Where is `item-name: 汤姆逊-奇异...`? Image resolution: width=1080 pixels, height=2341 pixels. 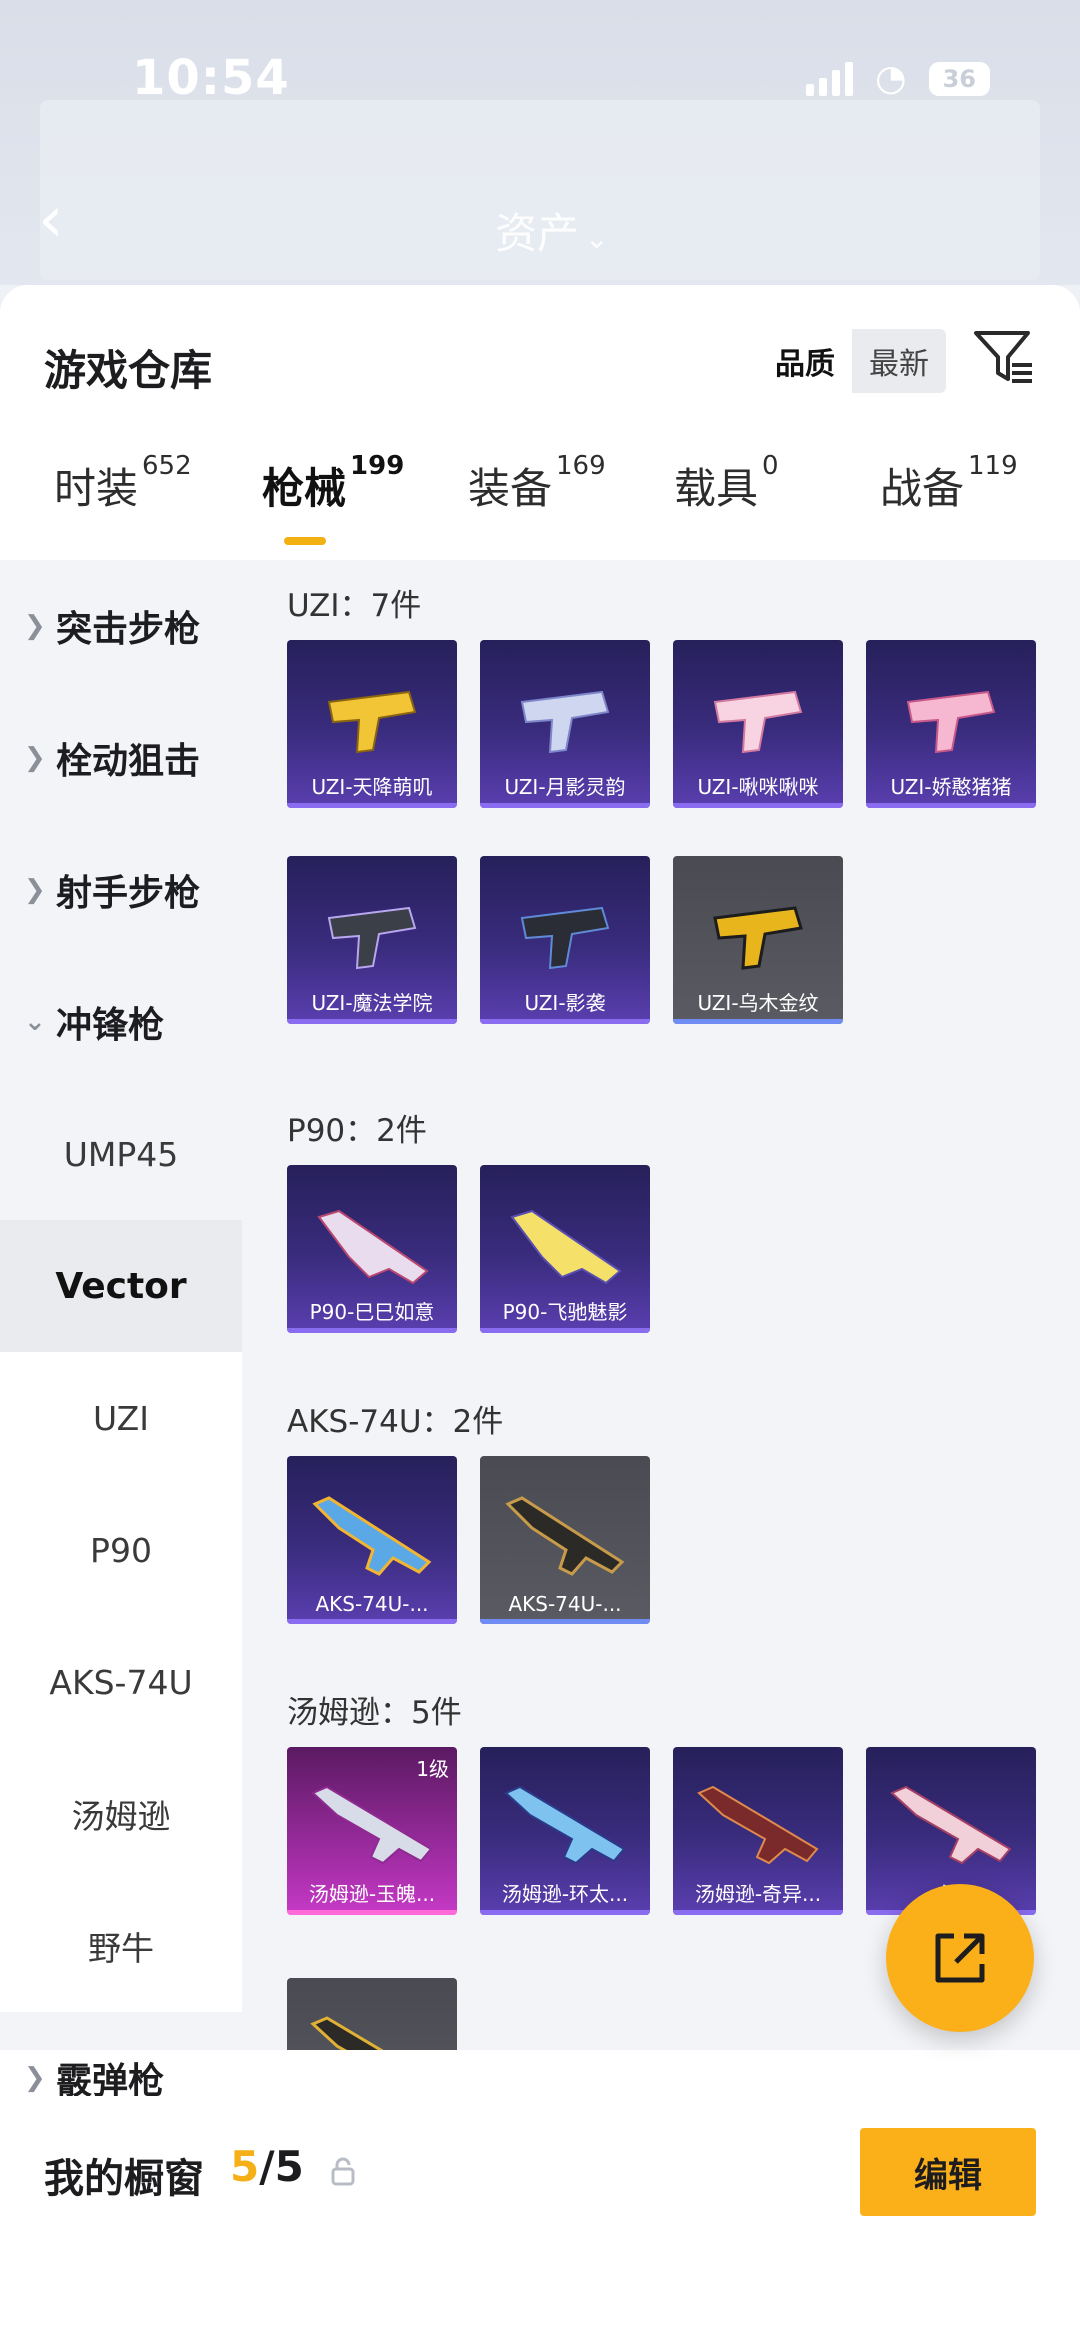 item-name: 汤姆逊-奇异... is located at coordinates (758, 1894).